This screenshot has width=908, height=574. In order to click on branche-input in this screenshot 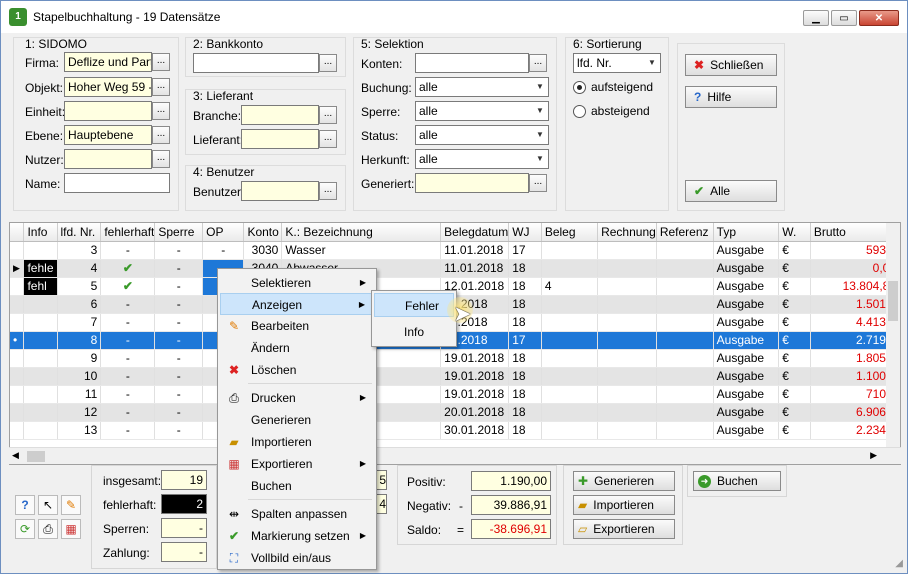, I will do `click(280, 115)`.